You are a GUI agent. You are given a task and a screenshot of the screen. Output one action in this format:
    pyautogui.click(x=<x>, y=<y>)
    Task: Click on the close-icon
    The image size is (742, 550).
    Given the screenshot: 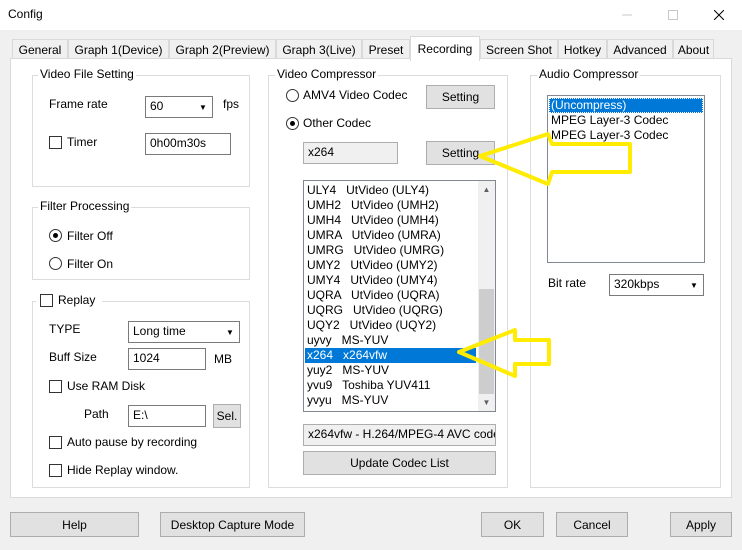 What is the action you would take?
    pyautogui.click(x=719, y=15)
    